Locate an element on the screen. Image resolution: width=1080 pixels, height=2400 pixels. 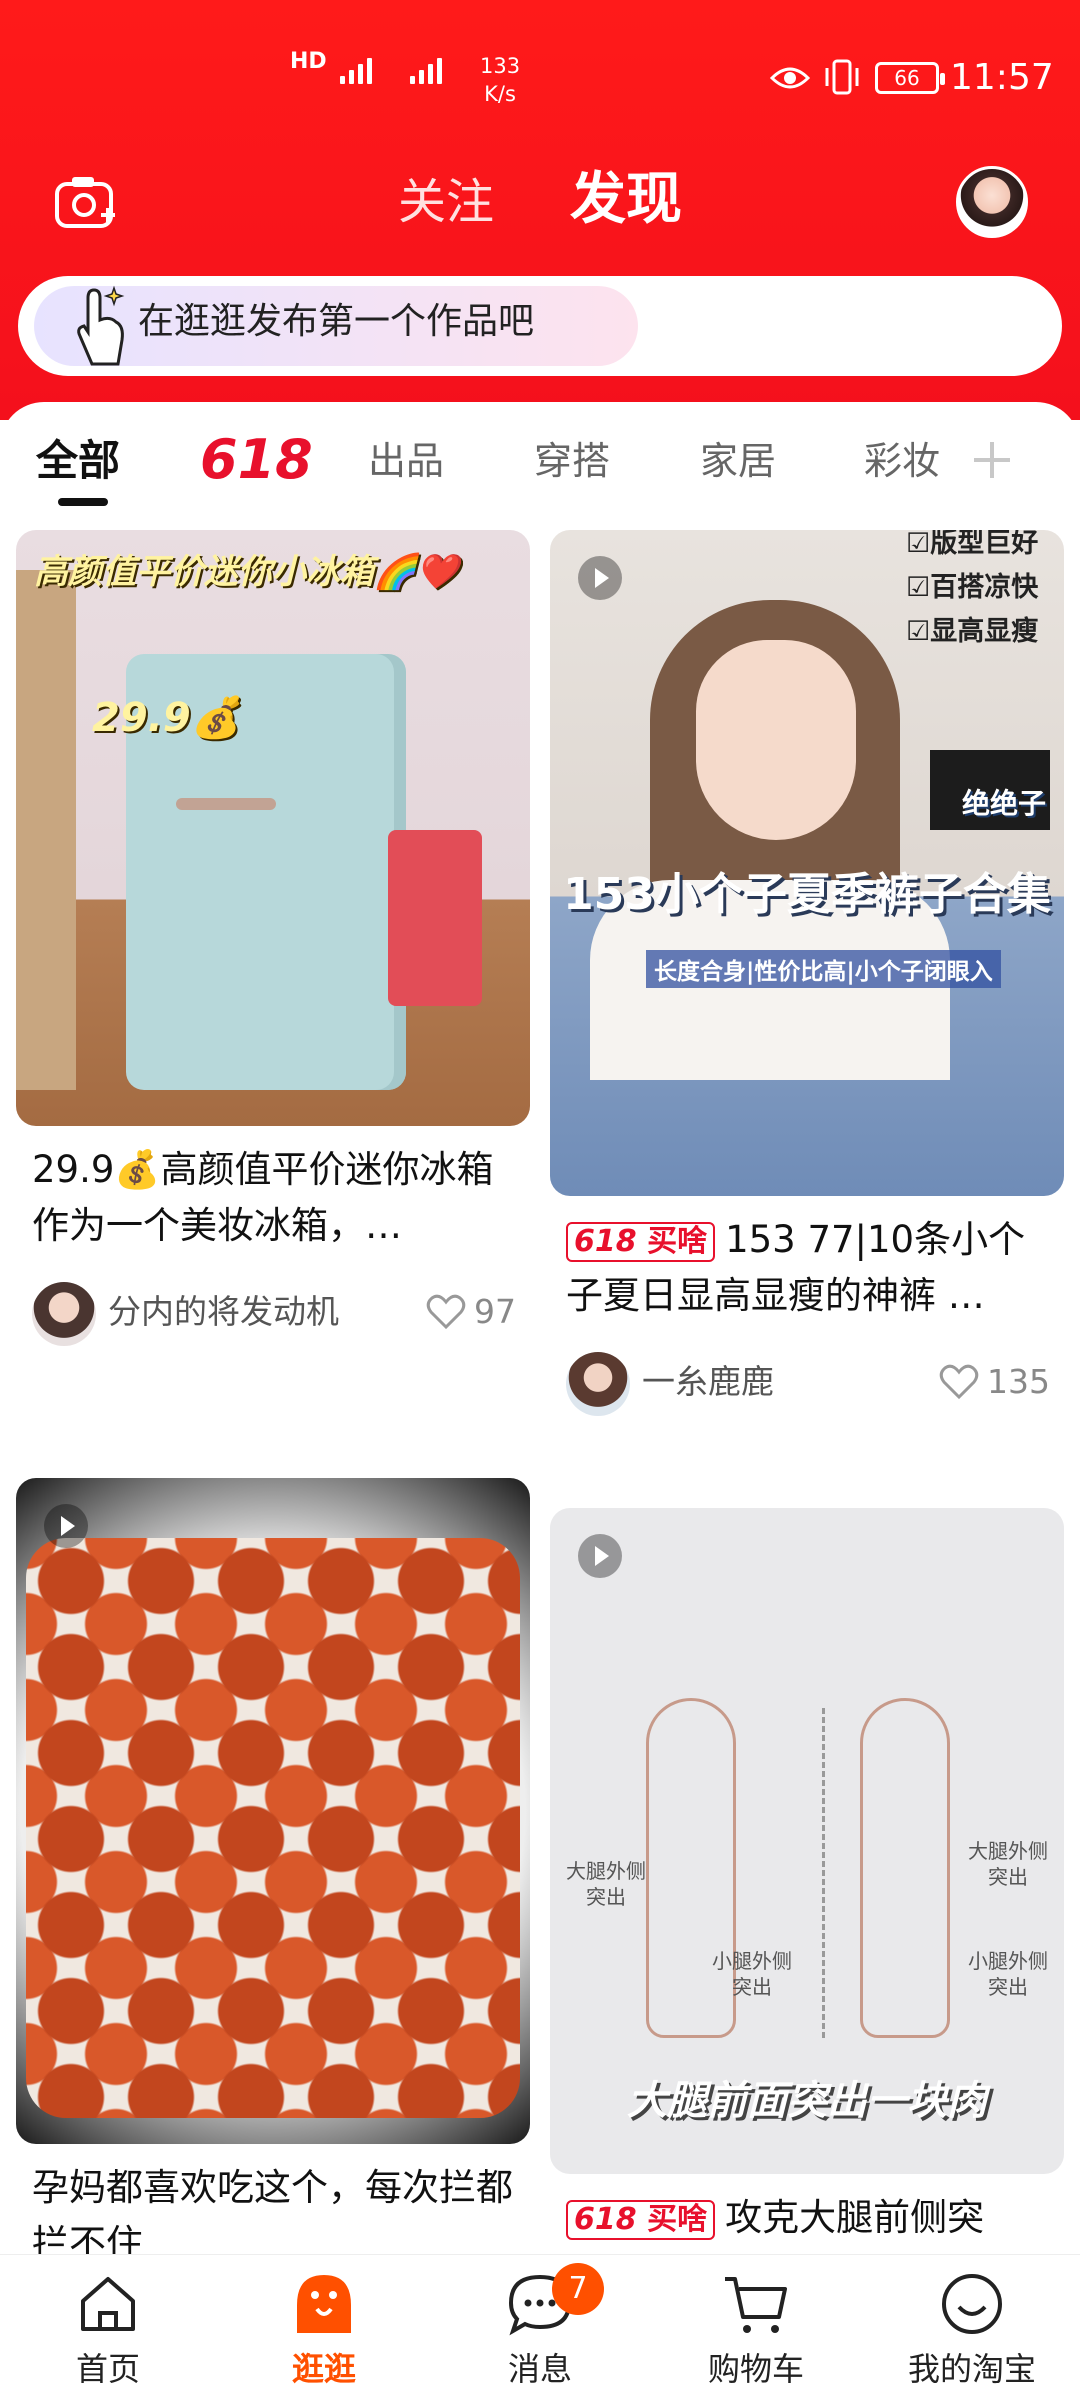
like-button: 135 is located at coordinates (994, 1382).